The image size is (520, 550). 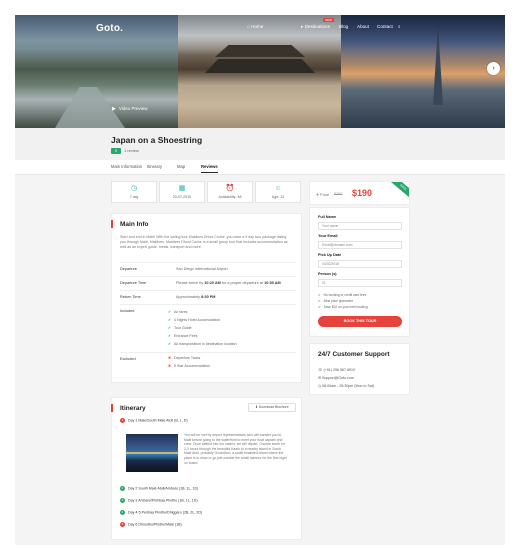 I want to click on save-ribbon: SAVE, so click(x=397, y=192).